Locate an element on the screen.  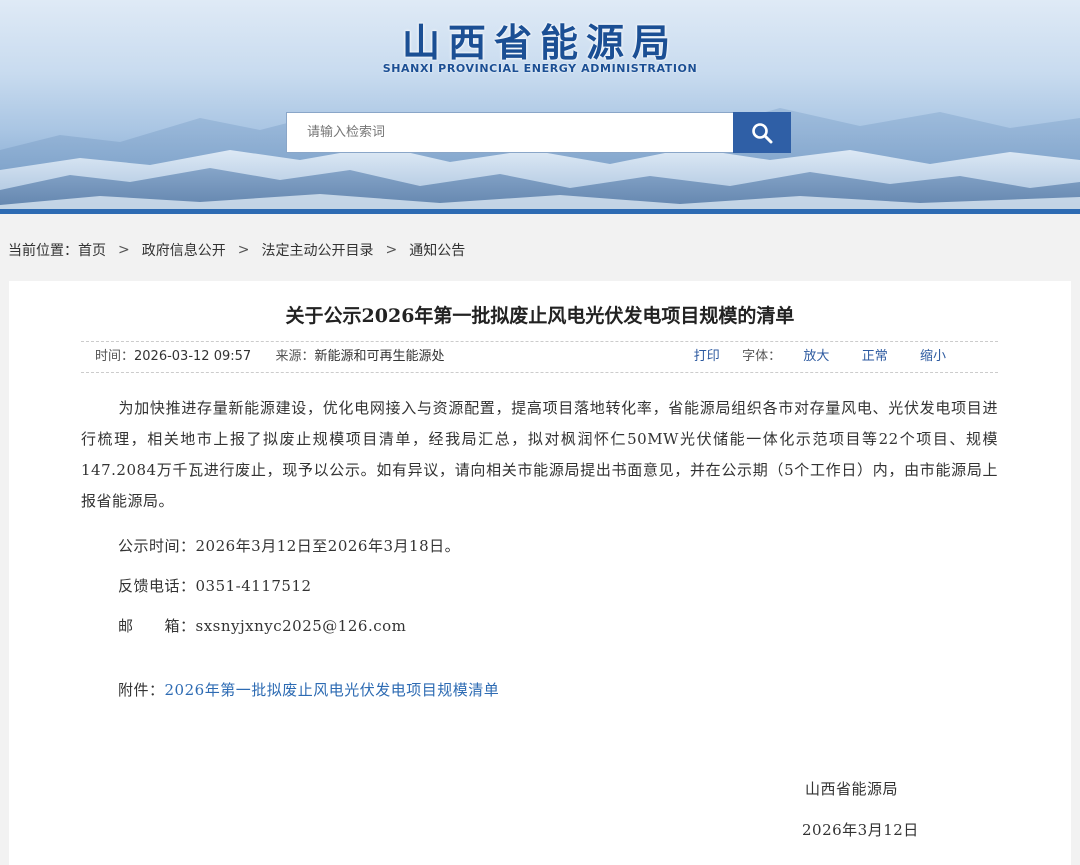
breadcrumb-notices: 通知公告 is located at coordinates (437, 250).